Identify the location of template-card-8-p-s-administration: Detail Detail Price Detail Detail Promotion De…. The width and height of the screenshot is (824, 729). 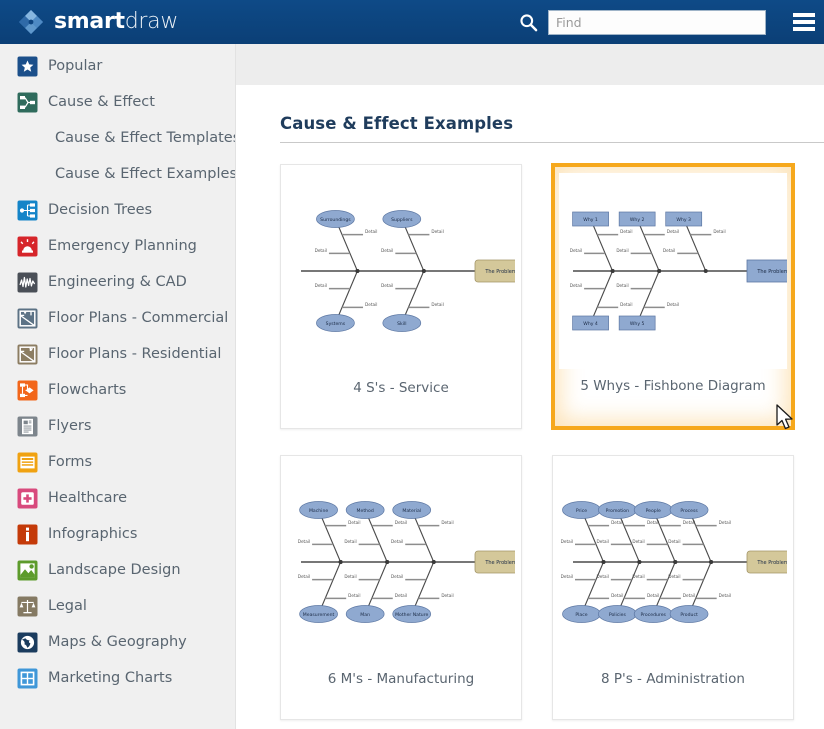
(673, 587).